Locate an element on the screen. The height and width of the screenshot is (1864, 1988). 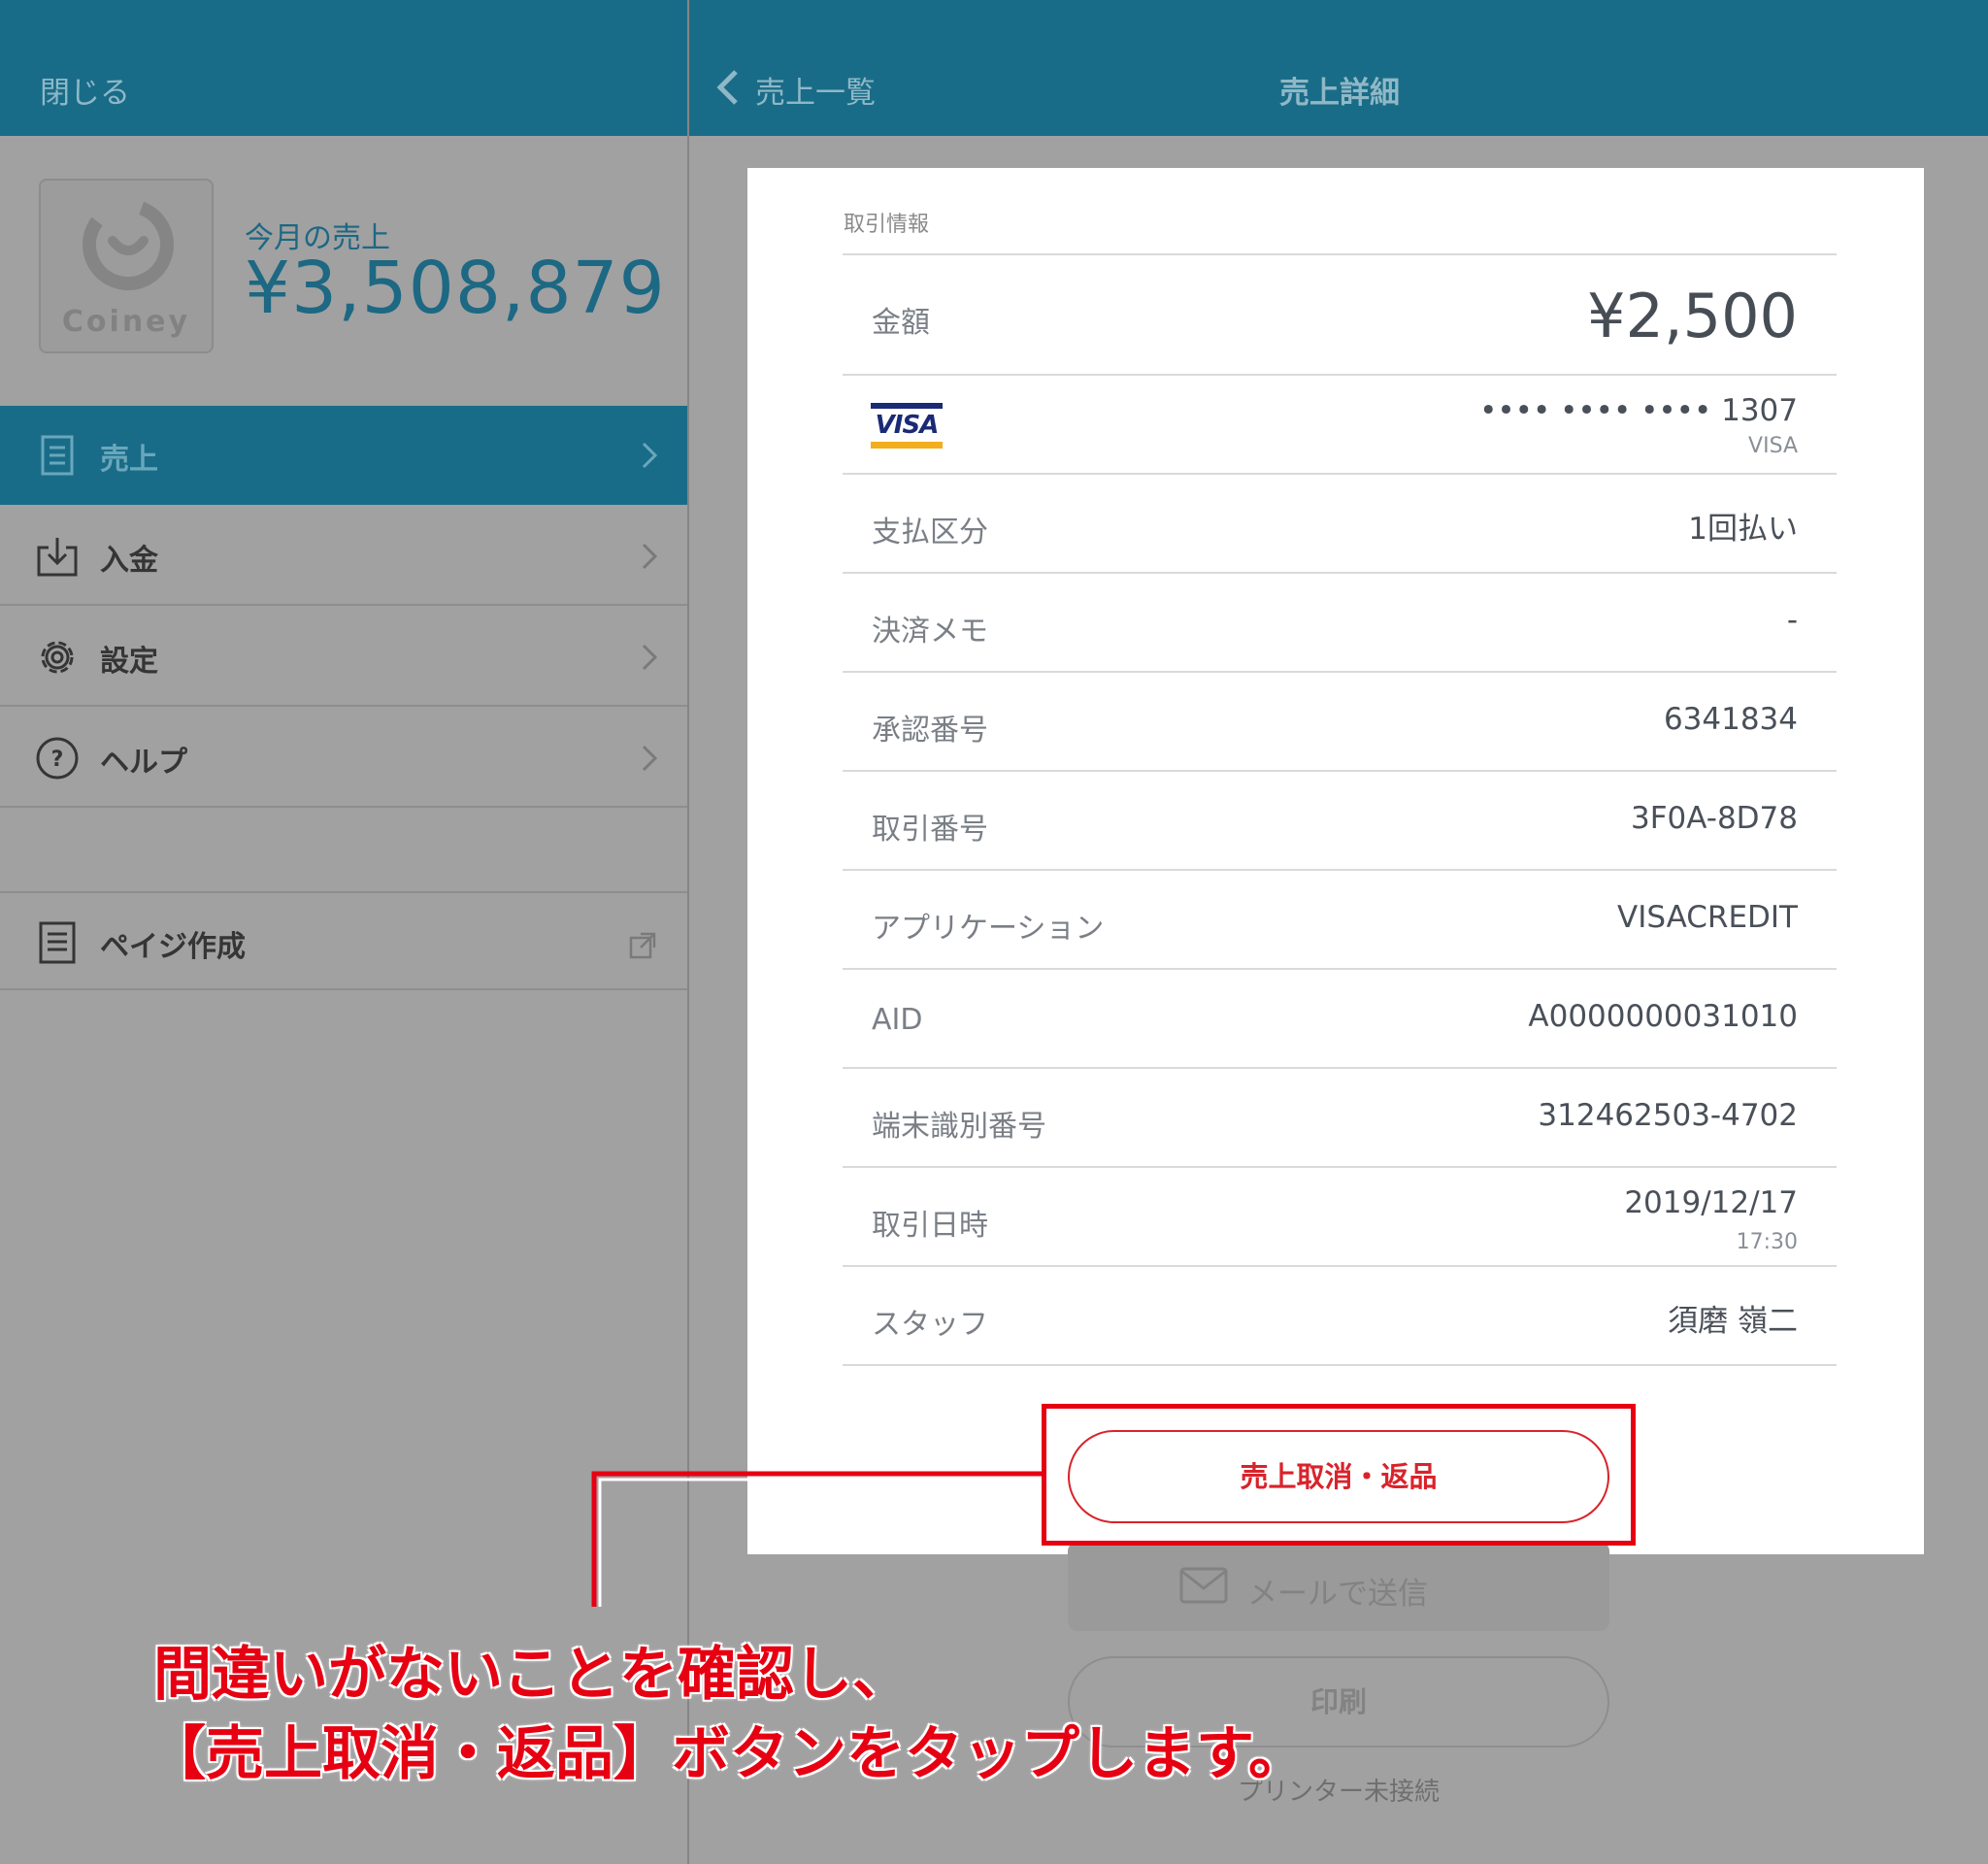
detail-value: VISACREDIT is located at coordinates (1708, 917).